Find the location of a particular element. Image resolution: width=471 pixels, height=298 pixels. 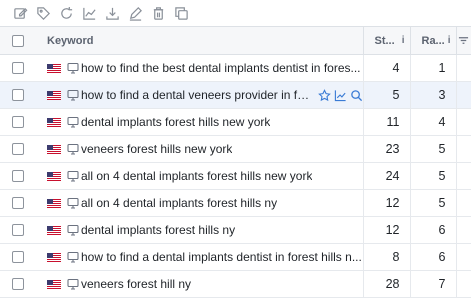

select-all-checkbox is located at coordinates (18, 40).